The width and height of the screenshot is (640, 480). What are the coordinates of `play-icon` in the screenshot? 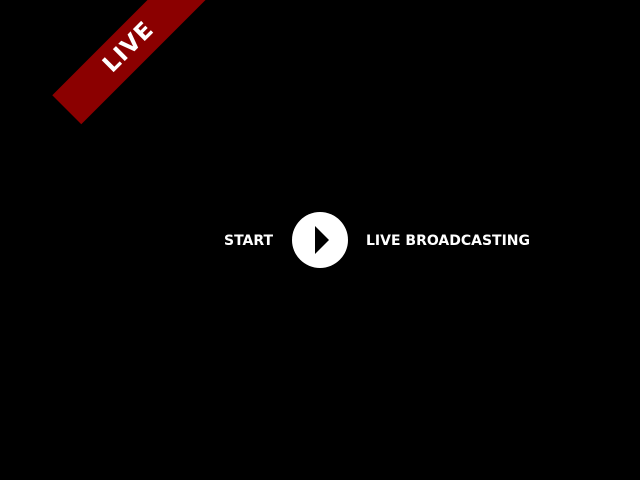 It's located at (322, 240).